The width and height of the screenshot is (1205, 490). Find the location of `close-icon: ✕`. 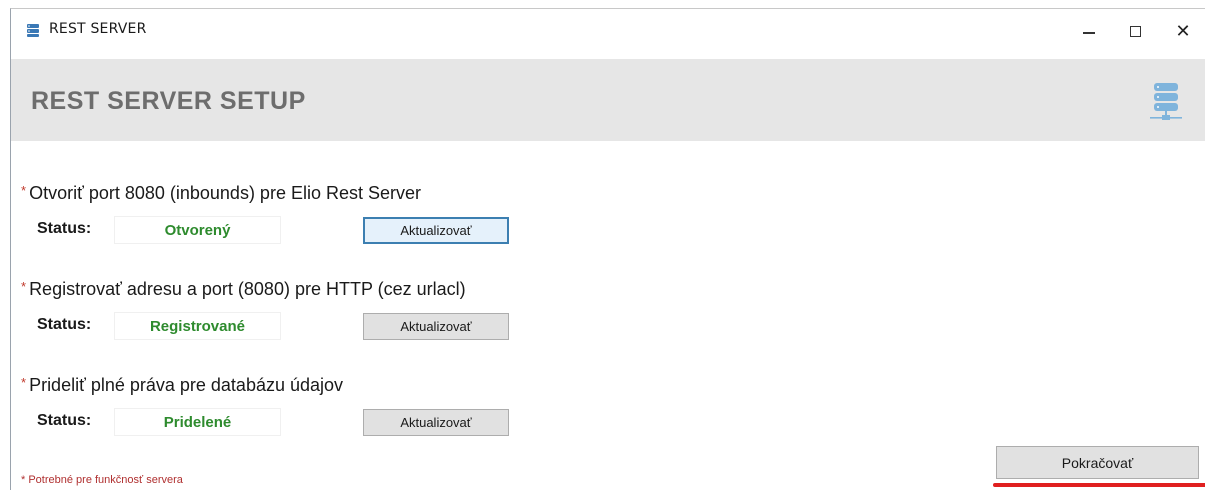

close-icon: ✕ is located at coordinates (1183, 31).